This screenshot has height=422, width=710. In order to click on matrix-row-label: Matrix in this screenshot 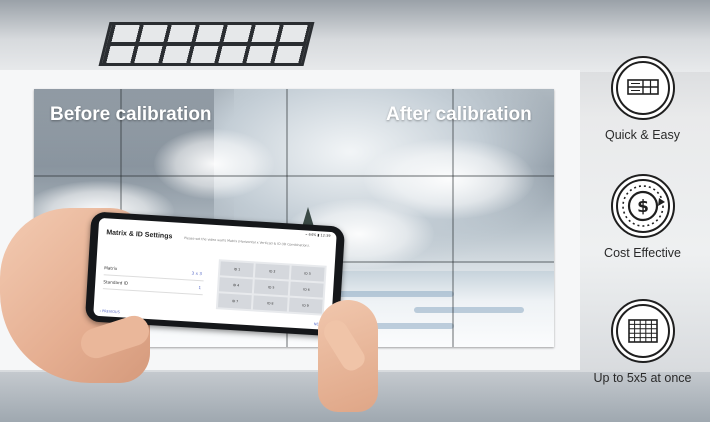, I will do `click(111, 268)`.